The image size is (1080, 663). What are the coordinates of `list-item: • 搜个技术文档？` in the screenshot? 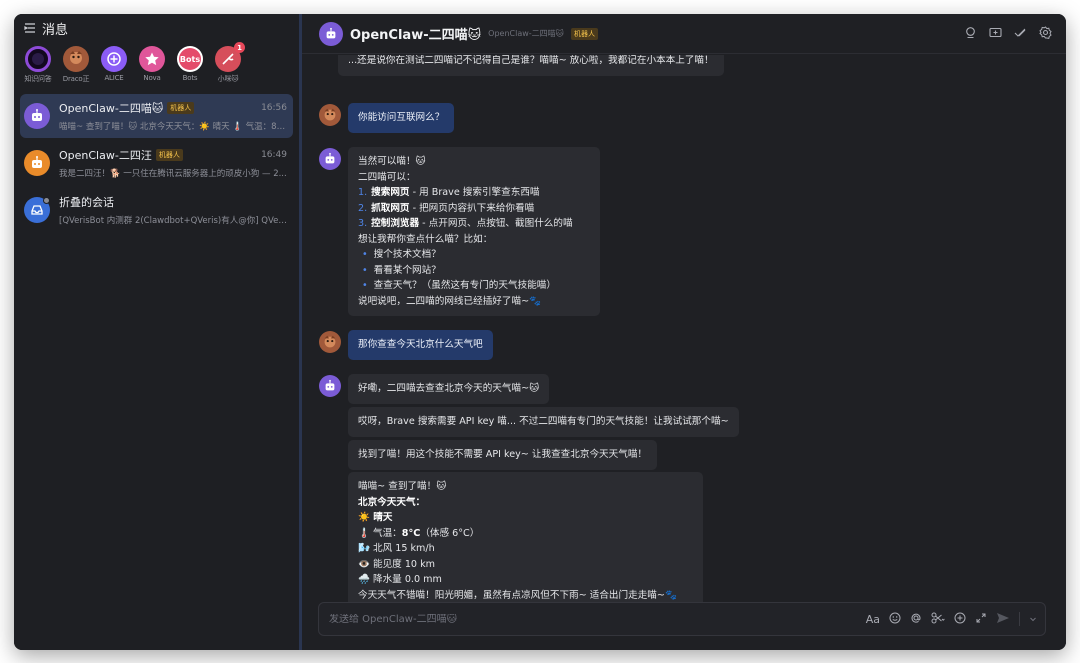 It's located at (401, 254).